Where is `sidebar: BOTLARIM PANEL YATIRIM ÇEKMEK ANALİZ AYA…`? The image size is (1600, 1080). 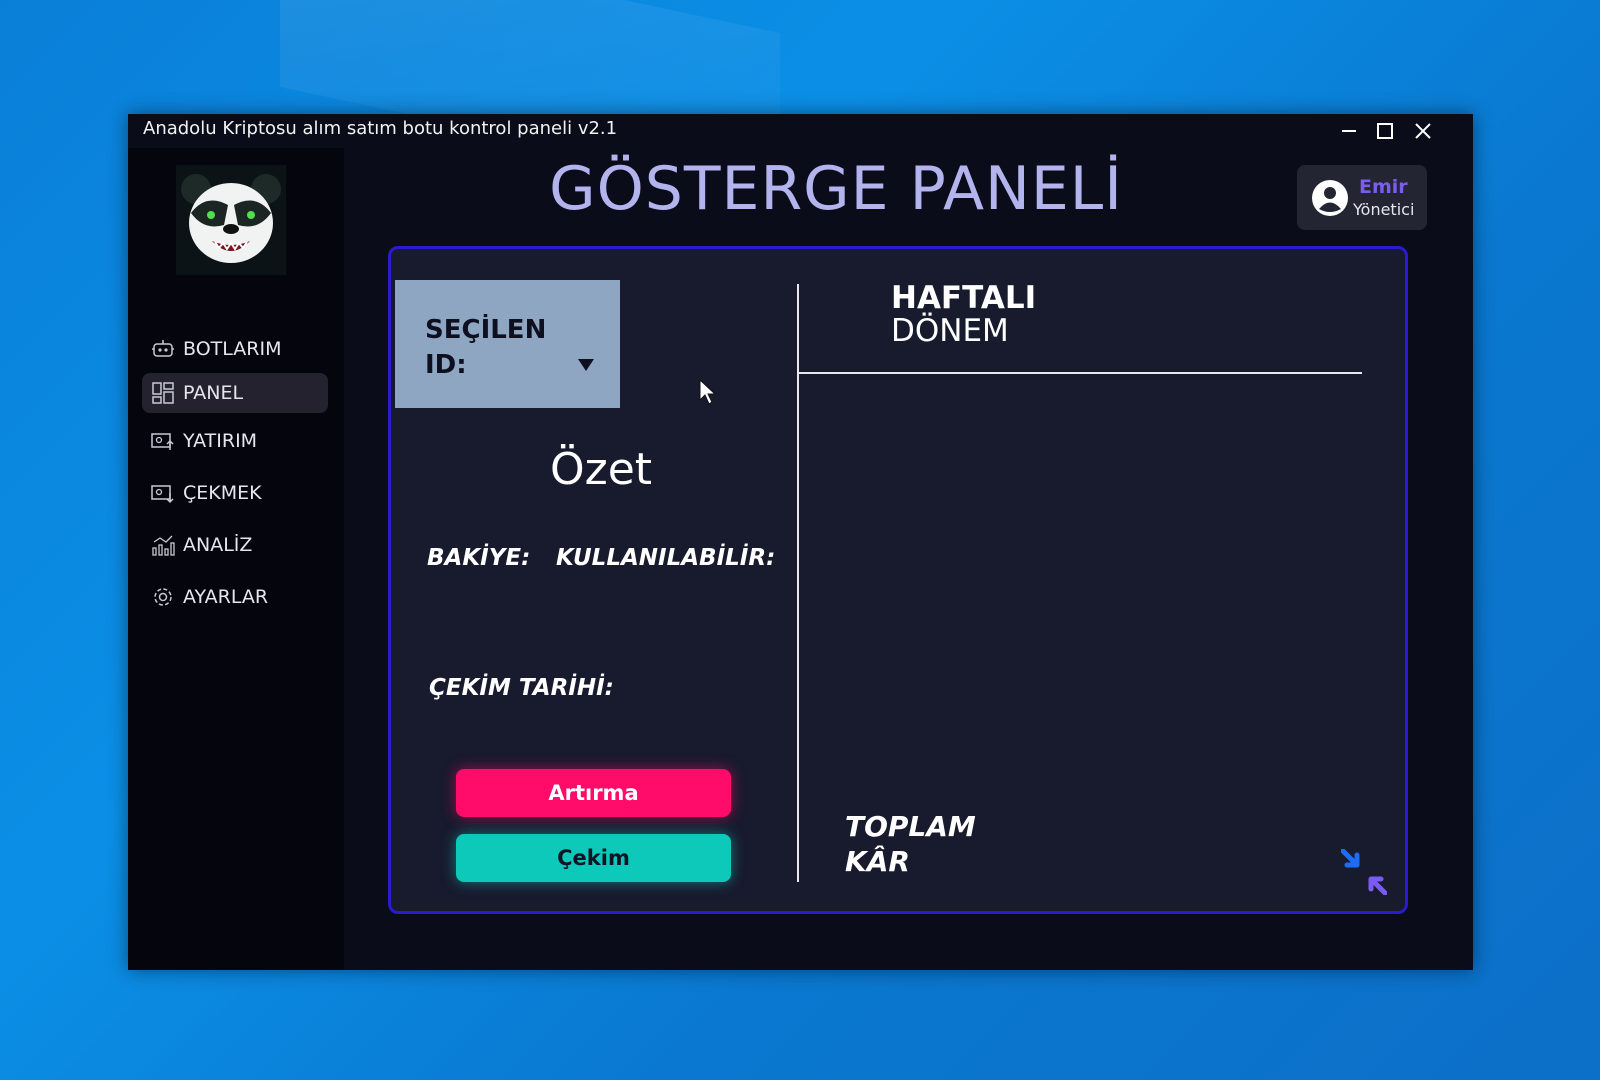
sidebar: BOTLARIM PANEL YATIRIM ÇEKMEK ANALİZ AYA… is located at coordinates (236, 559).